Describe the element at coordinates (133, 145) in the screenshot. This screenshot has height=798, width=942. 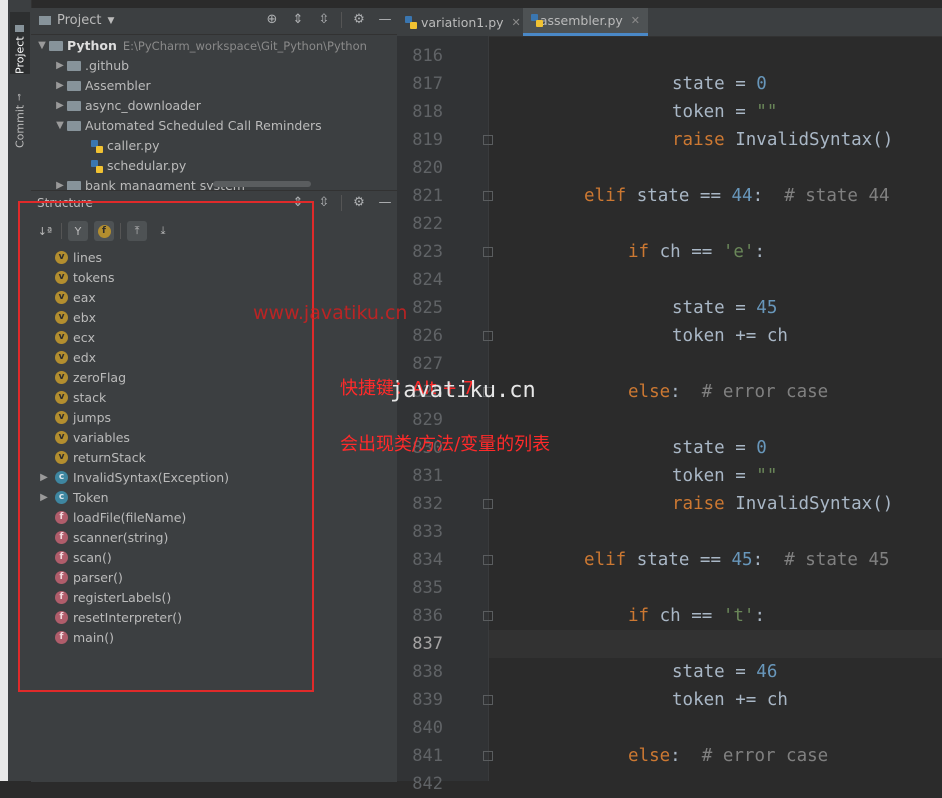
I see `tree-item-label: caller.py` at that location.